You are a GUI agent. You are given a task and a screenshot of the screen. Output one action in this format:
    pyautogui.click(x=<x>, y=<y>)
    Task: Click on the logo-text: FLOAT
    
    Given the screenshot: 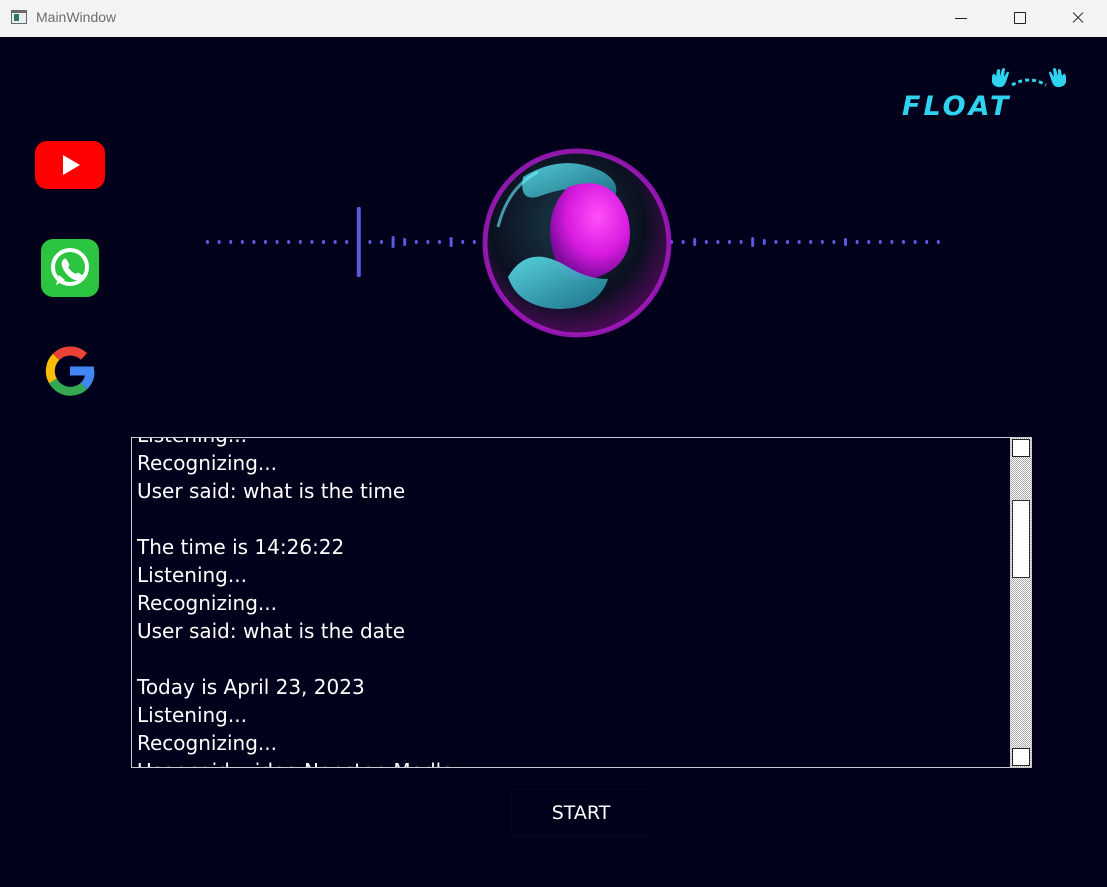 What is the action you would take?
    pyautogui.click(x=956, y=105)
    